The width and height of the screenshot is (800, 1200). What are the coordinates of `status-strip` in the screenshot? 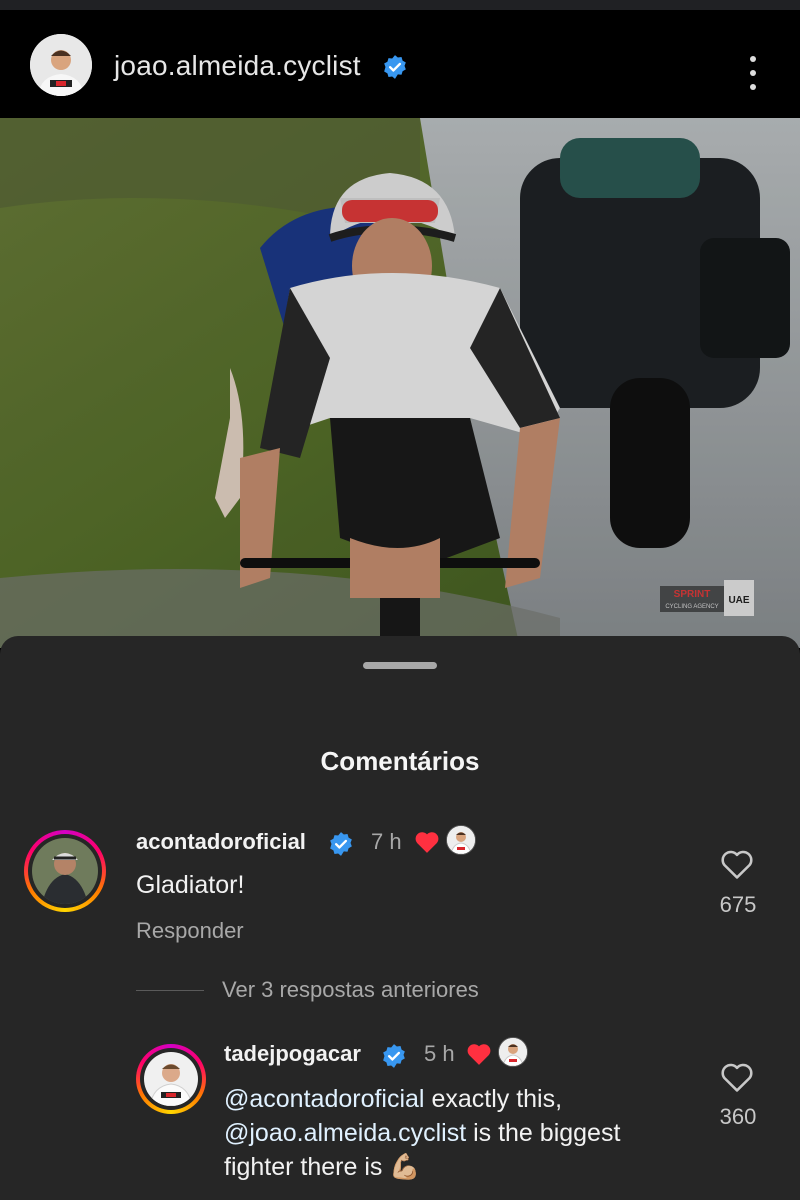 It's located at (400, 5).